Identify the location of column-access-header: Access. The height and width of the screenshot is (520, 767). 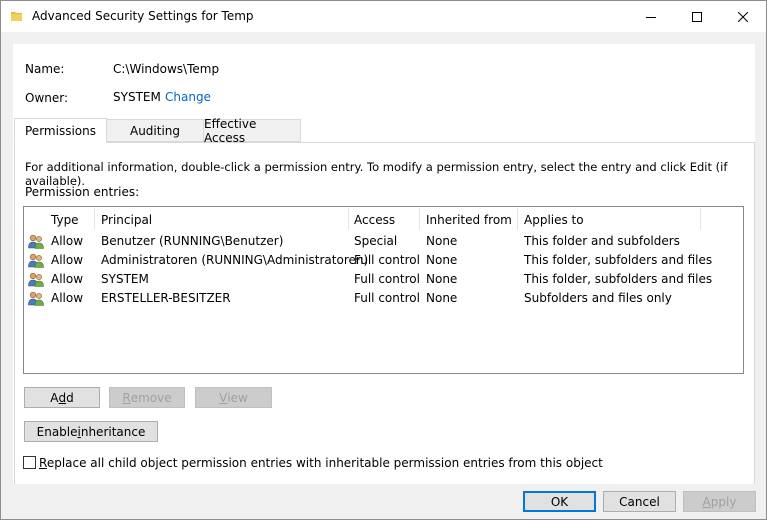
(374, 220).